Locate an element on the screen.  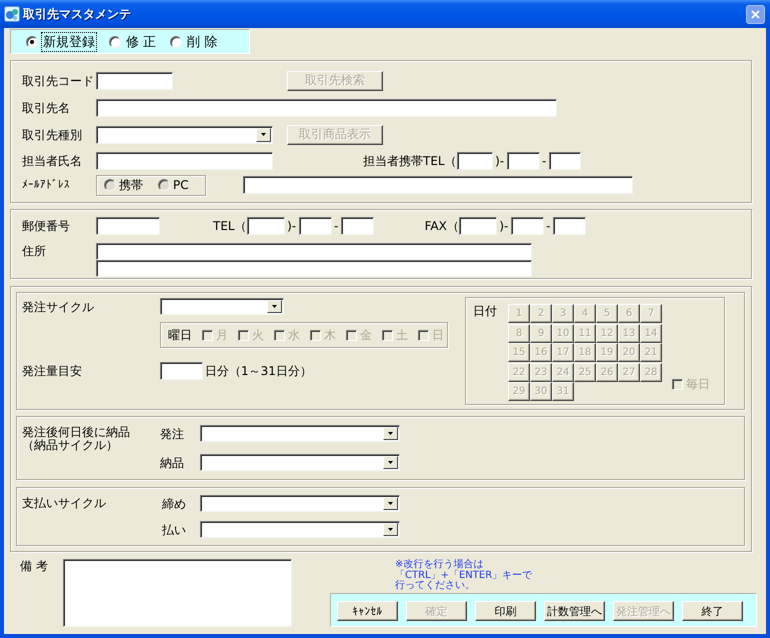
field-label: 締め is located at coordinates (174, 503).